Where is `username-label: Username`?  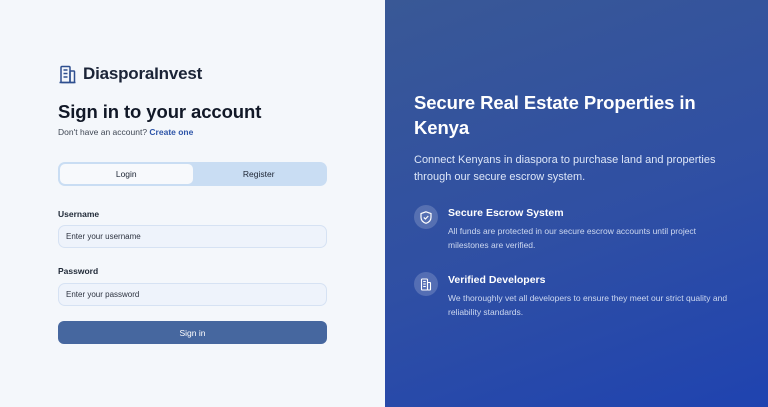 username-label: Username is located at coordinates (79, 214).